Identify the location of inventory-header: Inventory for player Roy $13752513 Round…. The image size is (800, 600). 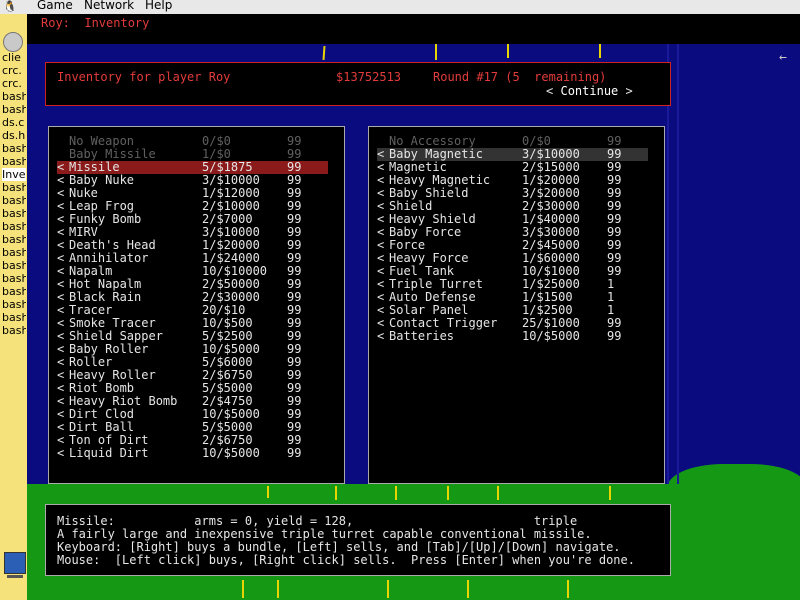
(358, 84).